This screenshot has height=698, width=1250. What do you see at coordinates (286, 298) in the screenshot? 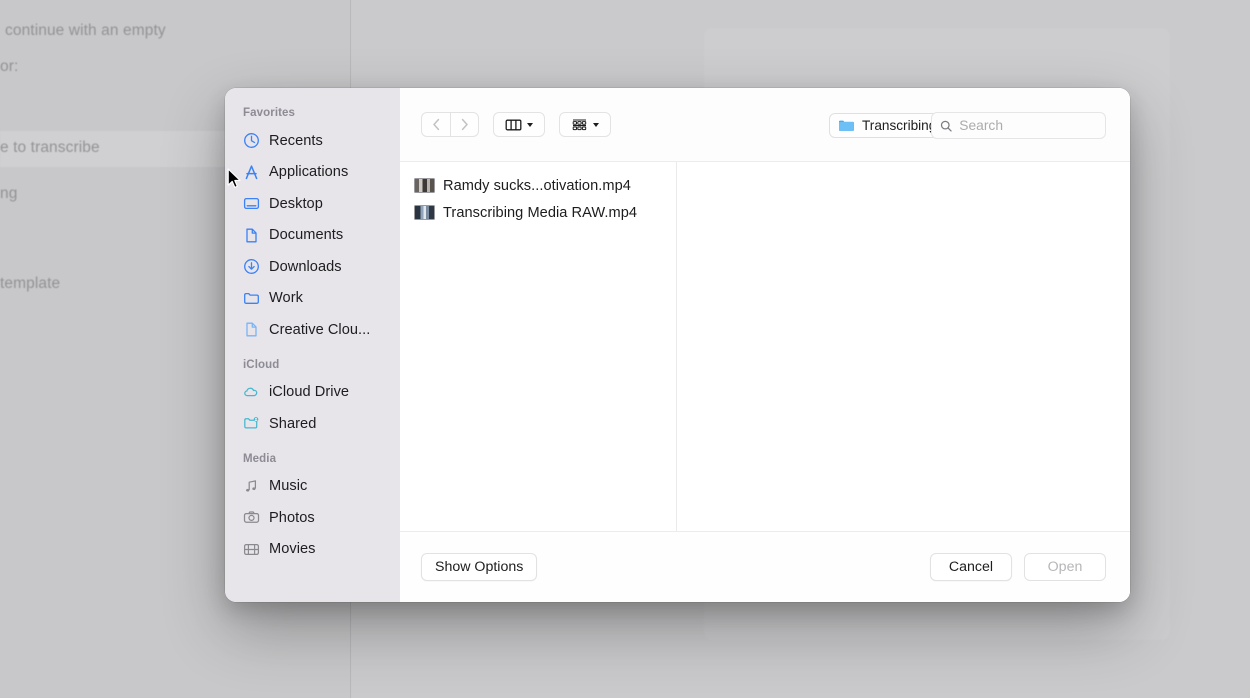
I see `sidebar-item-label: Work` at bounding box center [286, 298].